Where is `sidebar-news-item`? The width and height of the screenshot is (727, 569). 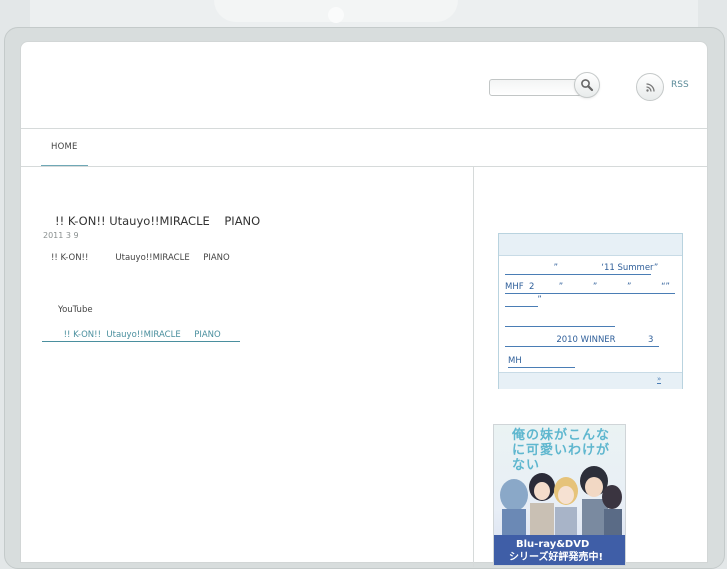 sidebar-news-item is located at coordinates (560, 320).